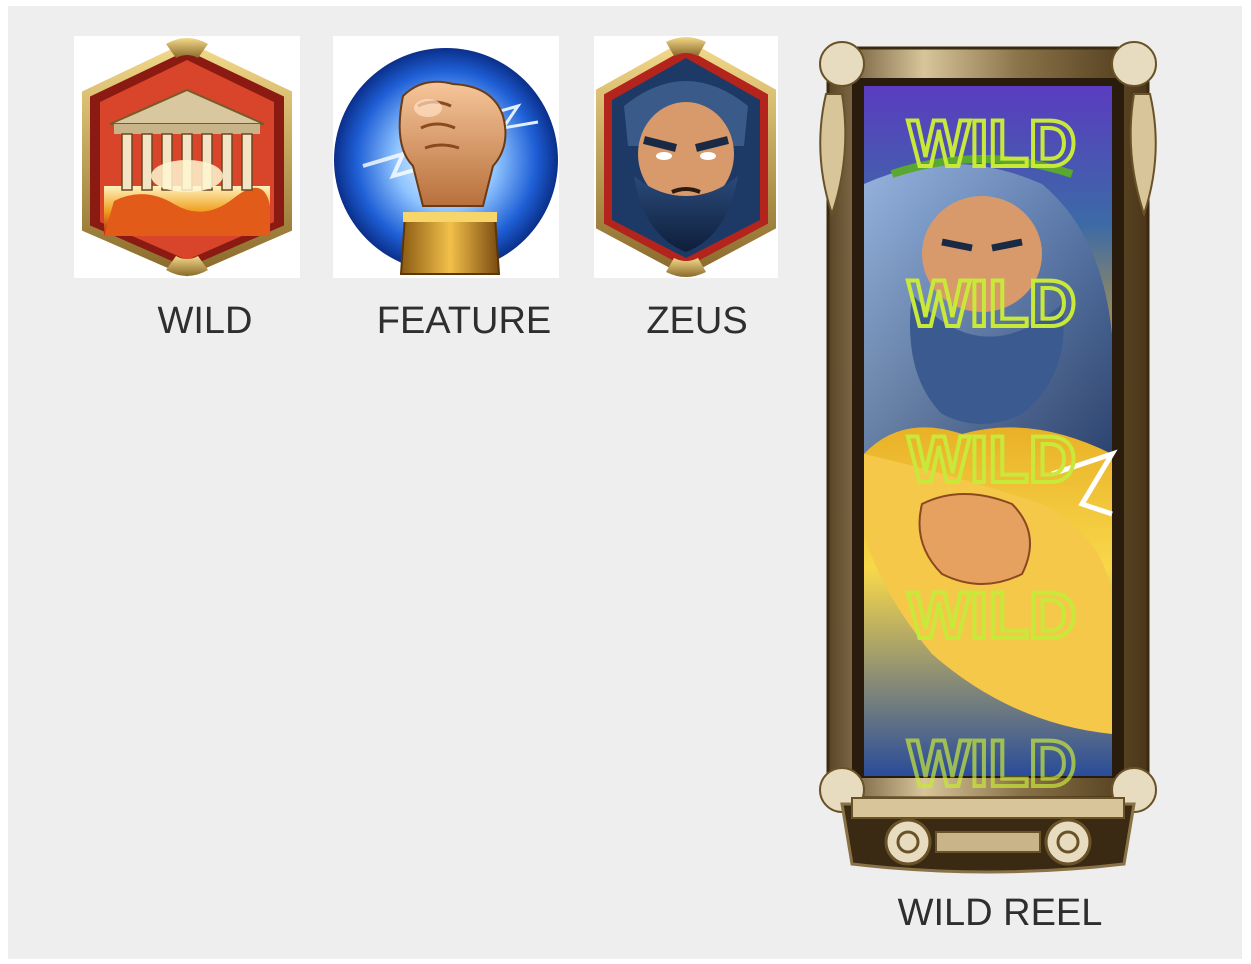 This screenshot has height=964, width=1251. I want to click on zeus-symbol, so click(686, 157).